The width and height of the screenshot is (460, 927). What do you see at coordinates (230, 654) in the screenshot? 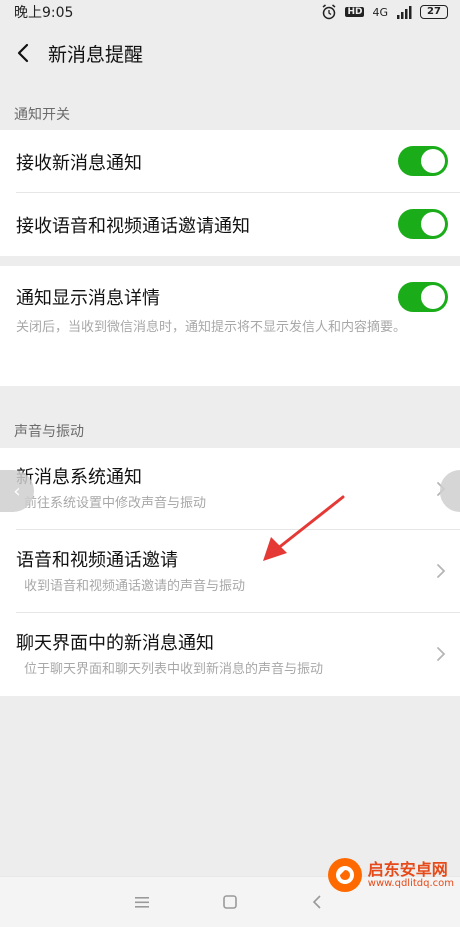
I see `row-chat-new-message: 聊天界面中的新消息通知 位于聊天界面和聊天列表中收到新消息的声音与振动` at bounding box center [230, 654].